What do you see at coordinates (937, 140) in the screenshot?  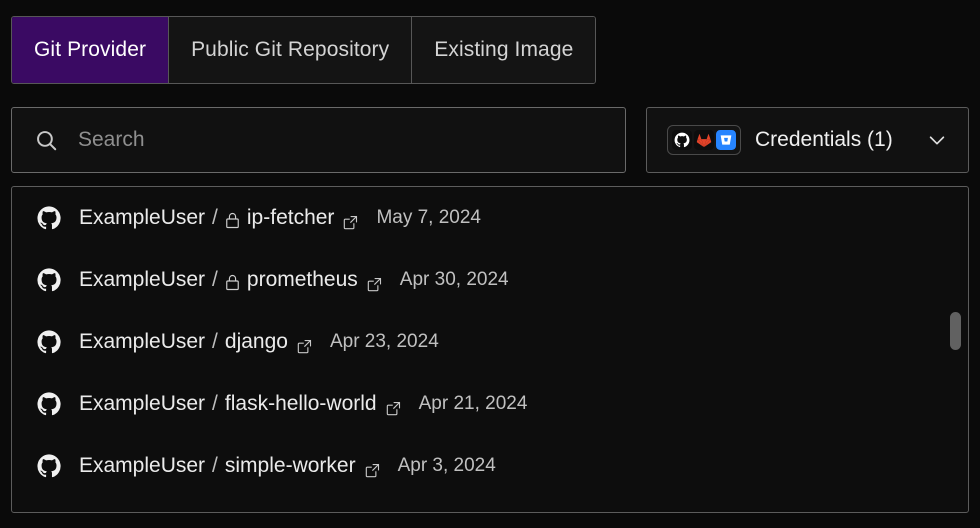 I see `chevron-down-icon` at bounding box center [937, 140].